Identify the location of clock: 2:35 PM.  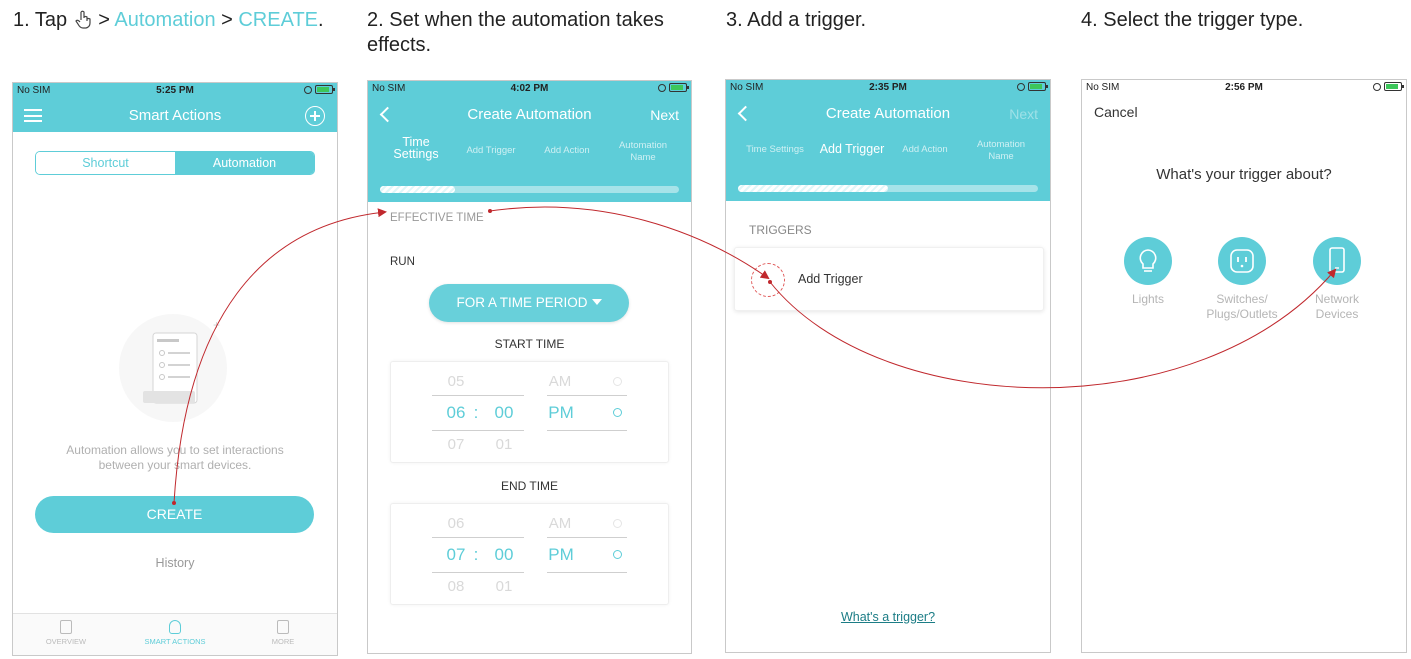
(888, 87).